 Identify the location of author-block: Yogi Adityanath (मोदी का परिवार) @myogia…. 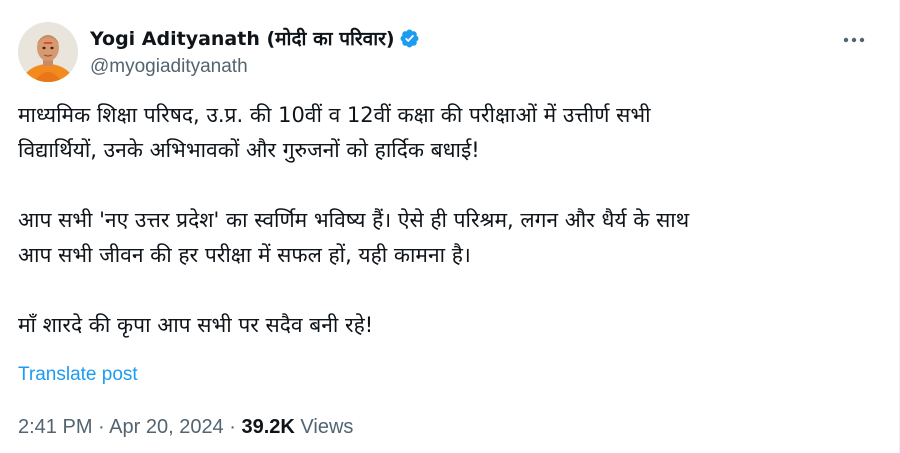
(255, 52).